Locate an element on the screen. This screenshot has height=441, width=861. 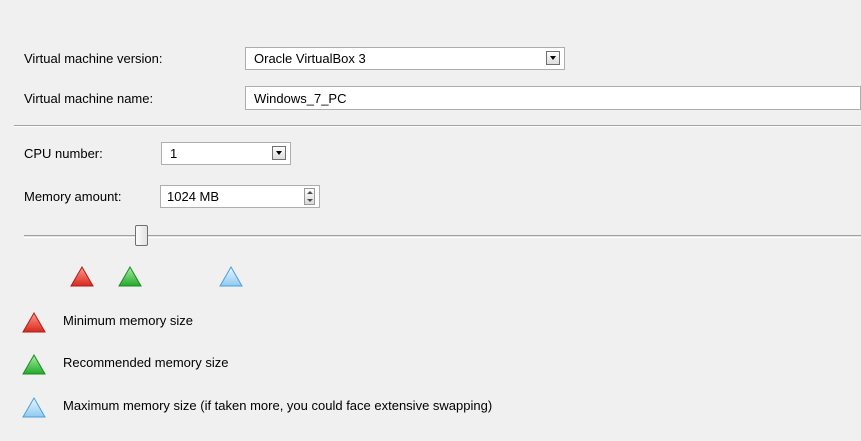
memory-slider is located at coordinates (442, 237).